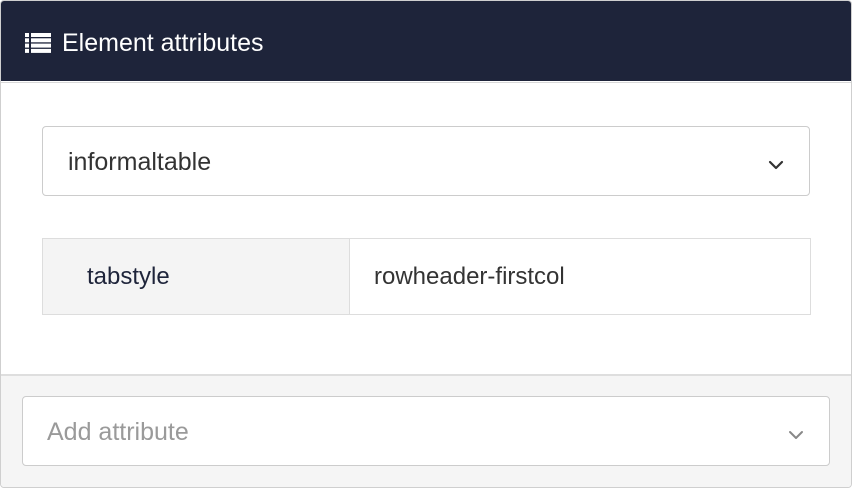 Image resolution: width=852 pixels, height=488 pixels. Describe the element at coordinates (118, 432) in the screenshot. I see `add-attribute-placeholder: Add attribute` at that location.